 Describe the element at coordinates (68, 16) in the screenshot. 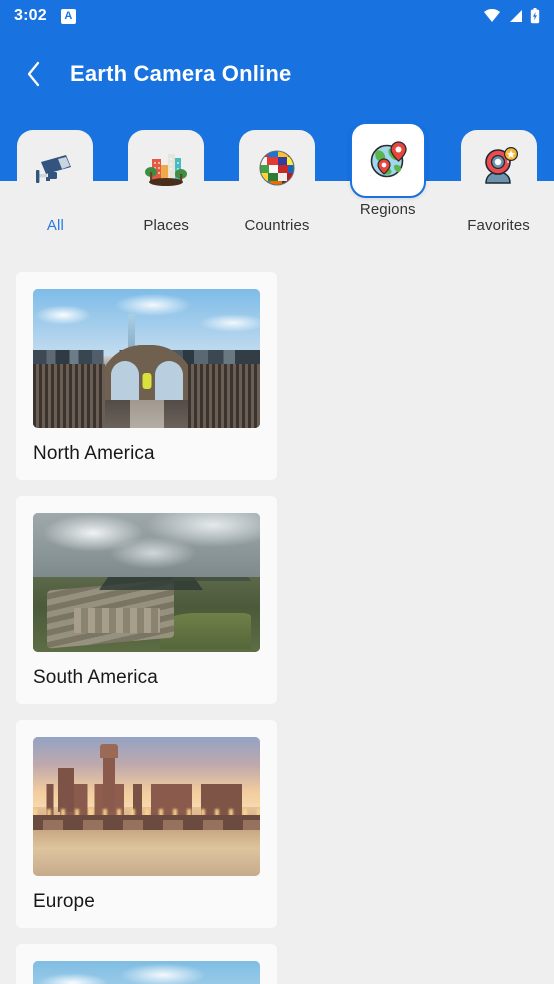

I see `notification-badge-icon: A` at that location.